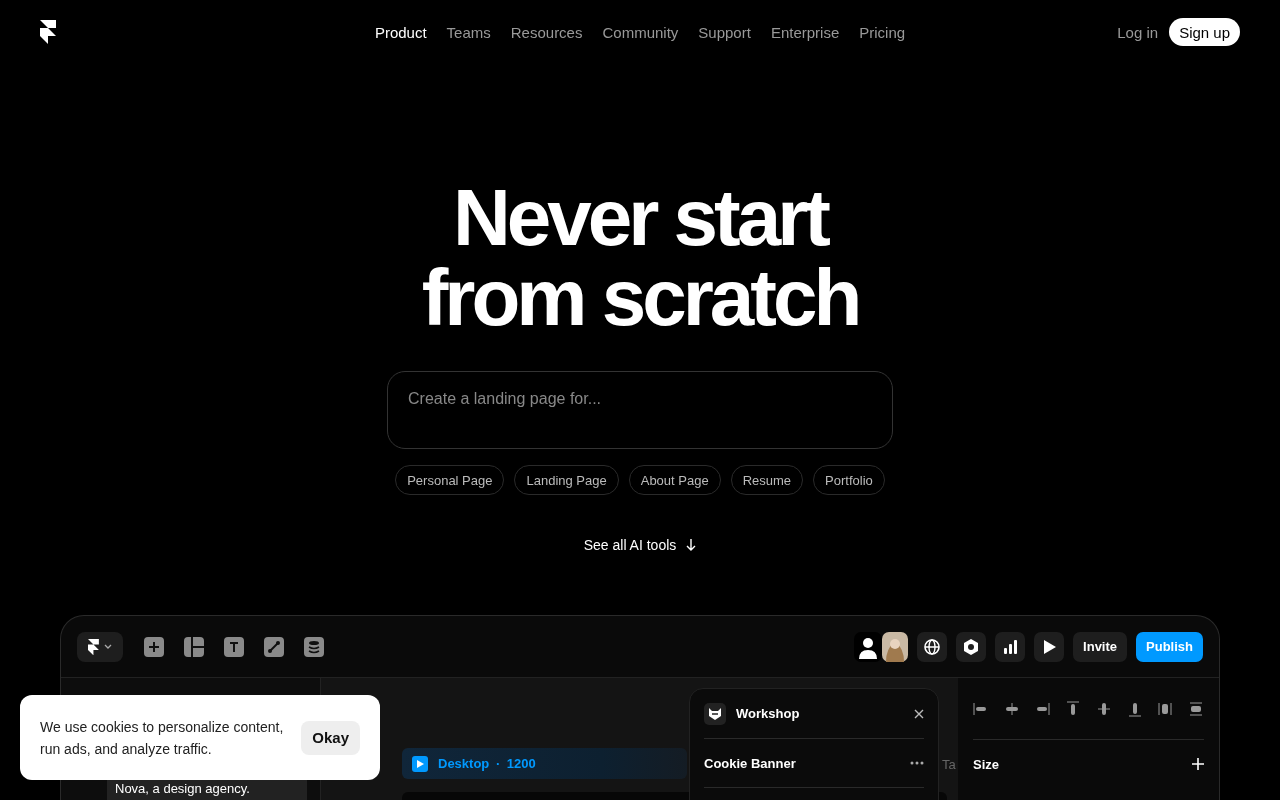 Image resolution: width=1280 pixels, height=800 pixels. I want to click on database-icon, so click(314, 646).